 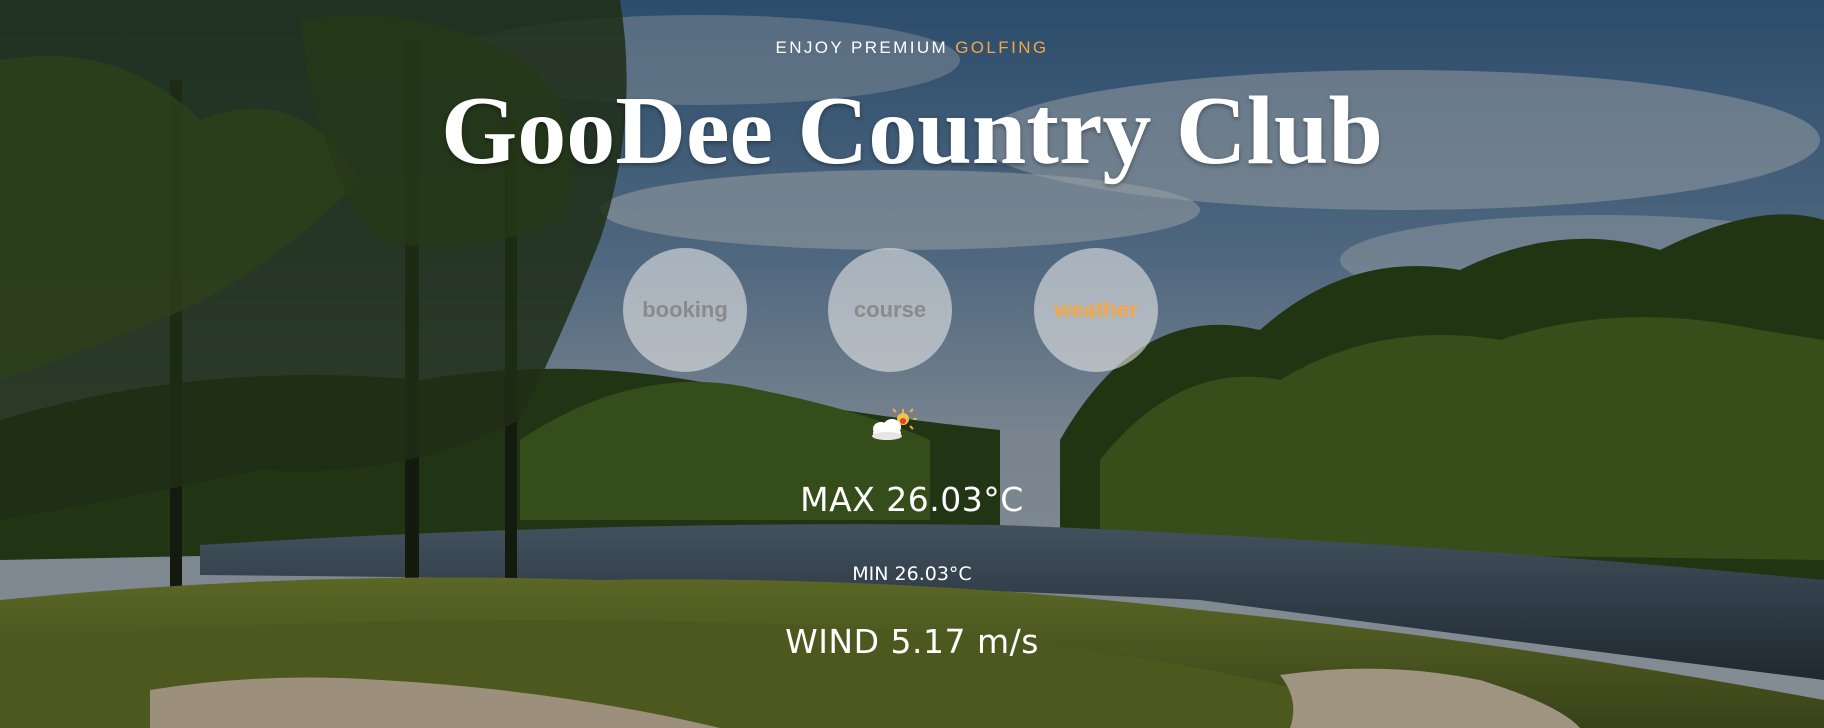 What do you see at coordinates (893, 425) in the screenshot?
I see `cloud-sun-icon` at bounding box center [893, 425].